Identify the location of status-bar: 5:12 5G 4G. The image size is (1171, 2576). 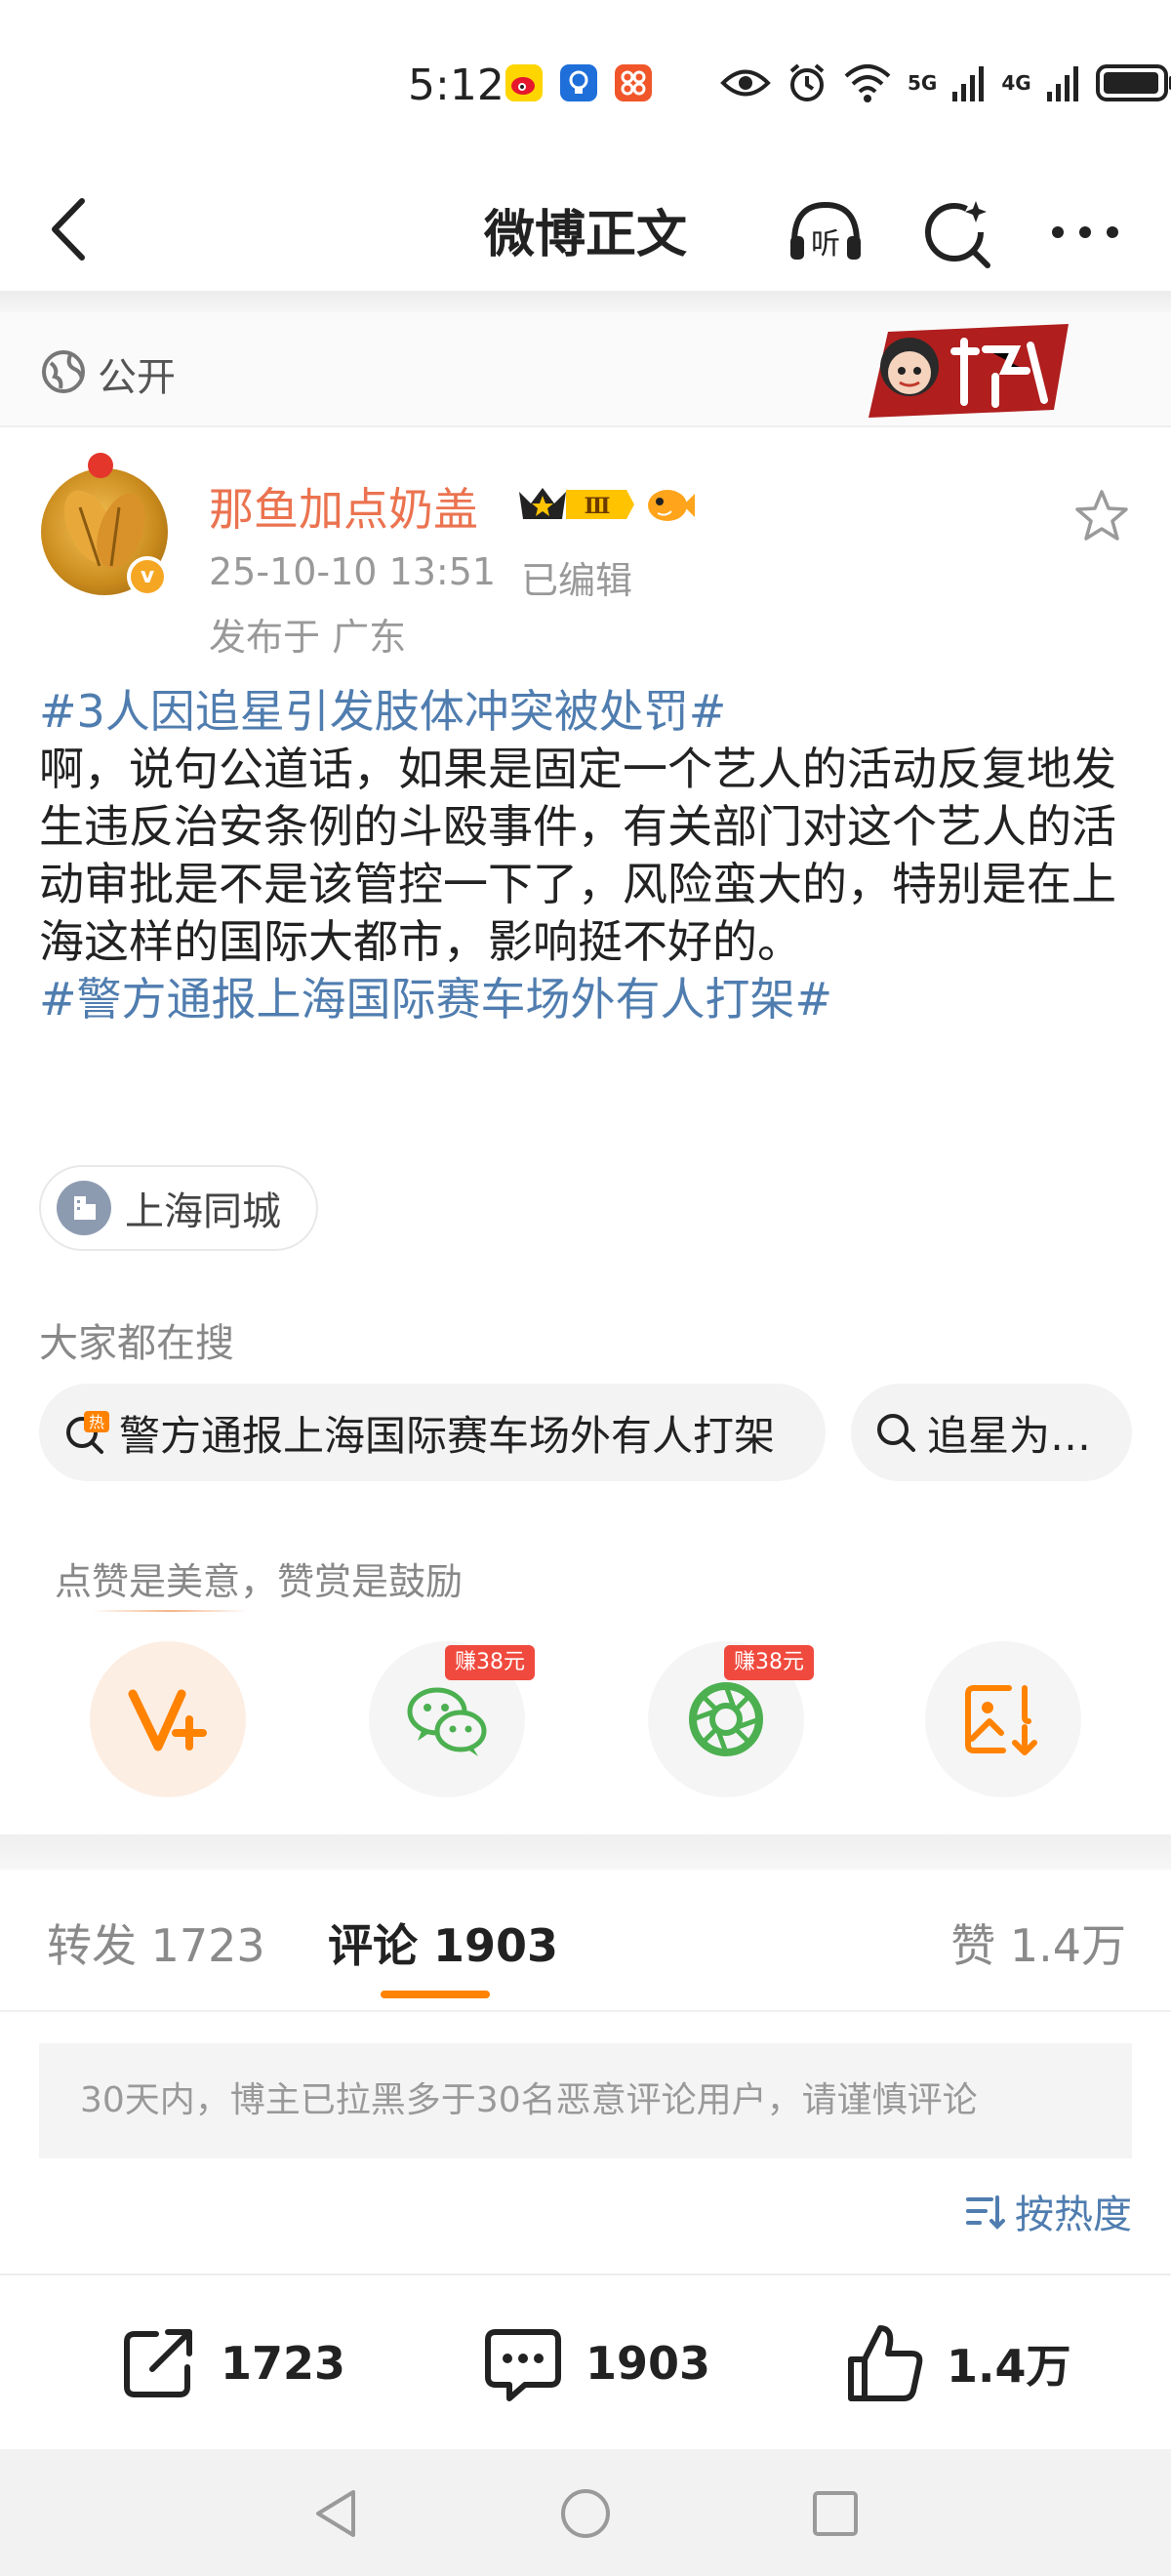
(585, 83).